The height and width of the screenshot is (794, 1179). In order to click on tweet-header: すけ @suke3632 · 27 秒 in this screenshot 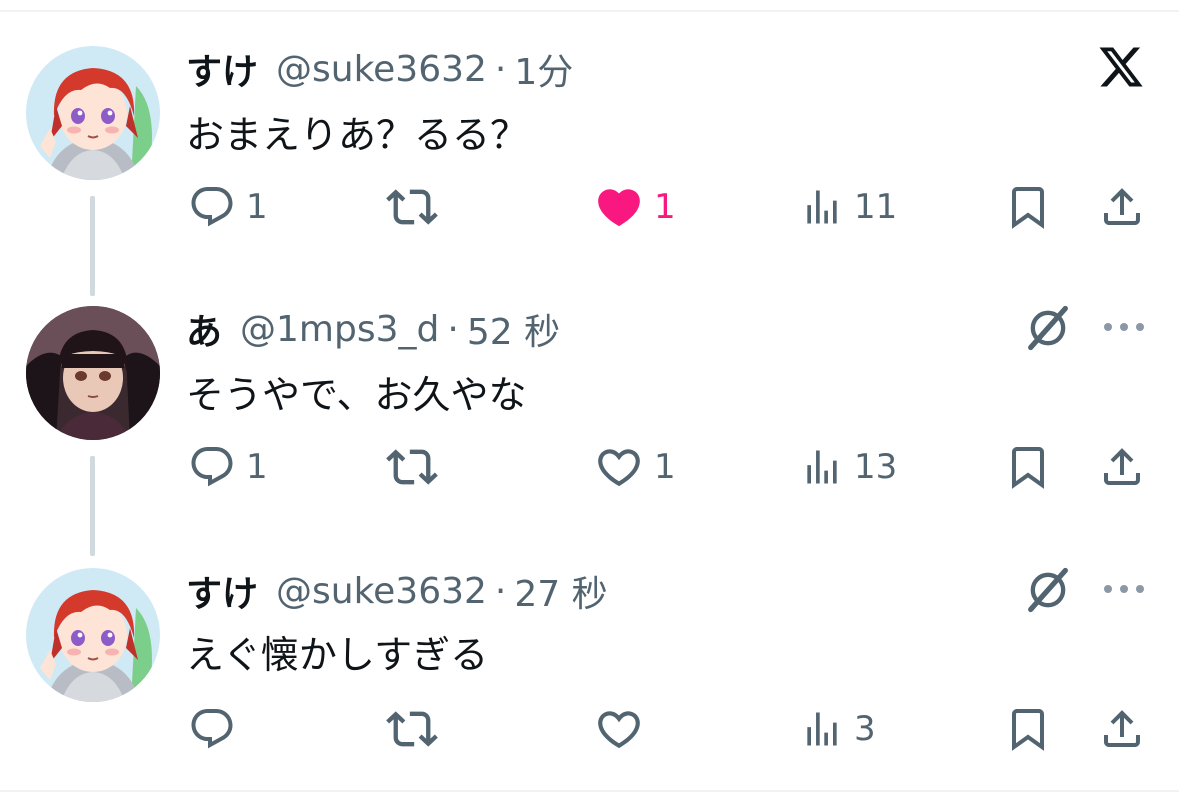, I will do `click(397, 591)`.